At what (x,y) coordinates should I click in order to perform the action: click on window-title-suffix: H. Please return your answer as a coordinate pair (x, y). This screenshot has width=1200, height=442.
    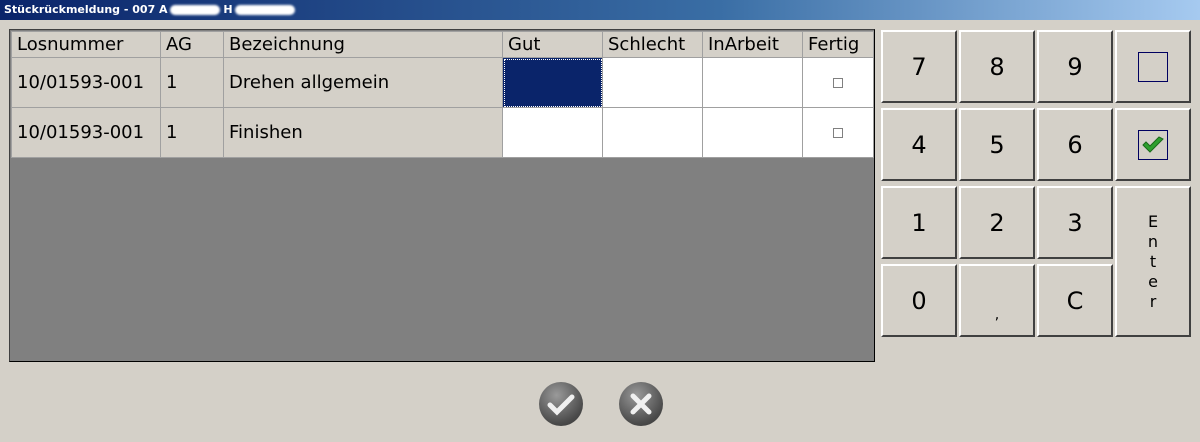
    Looking at the image, I should click on (228, 9).